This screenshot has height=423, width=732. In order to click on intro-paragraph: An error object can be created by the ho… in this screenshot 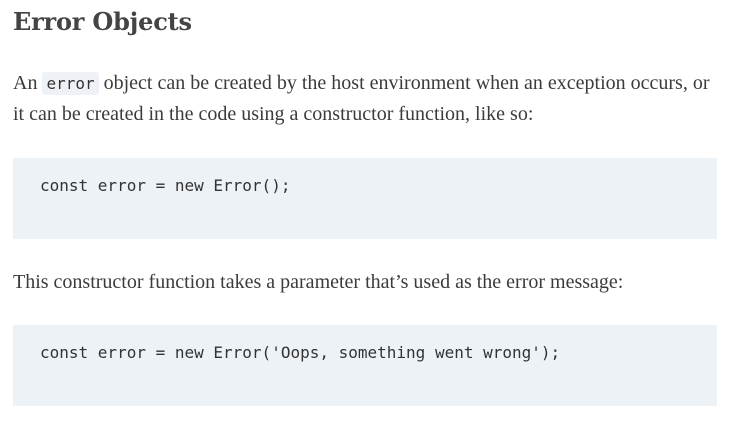, I will do `click(365, 99)`.